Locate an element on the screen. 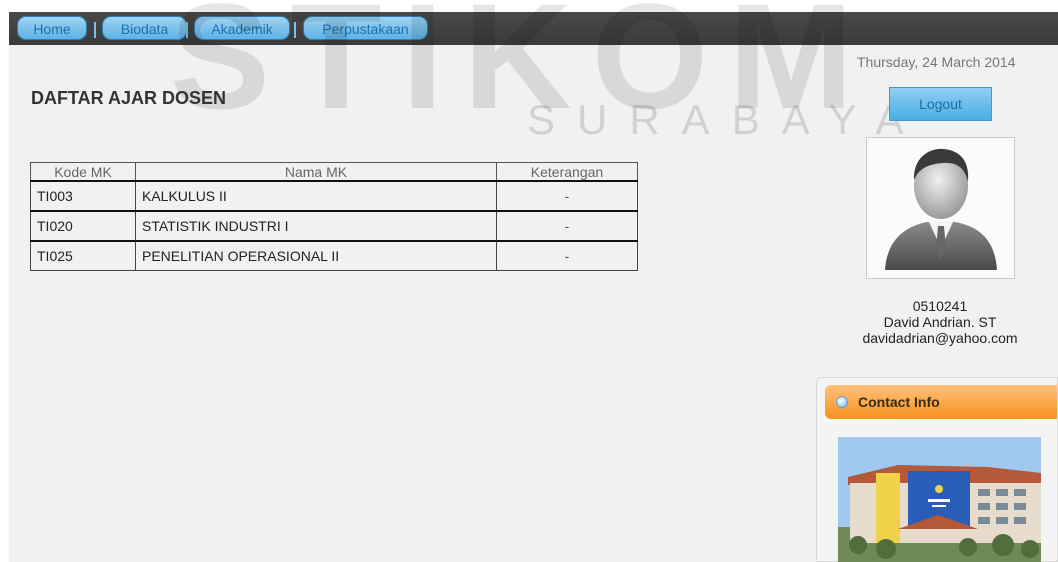  cell-nama: STATISTIK INDUSTRI I is located at coordinates (316, 226).